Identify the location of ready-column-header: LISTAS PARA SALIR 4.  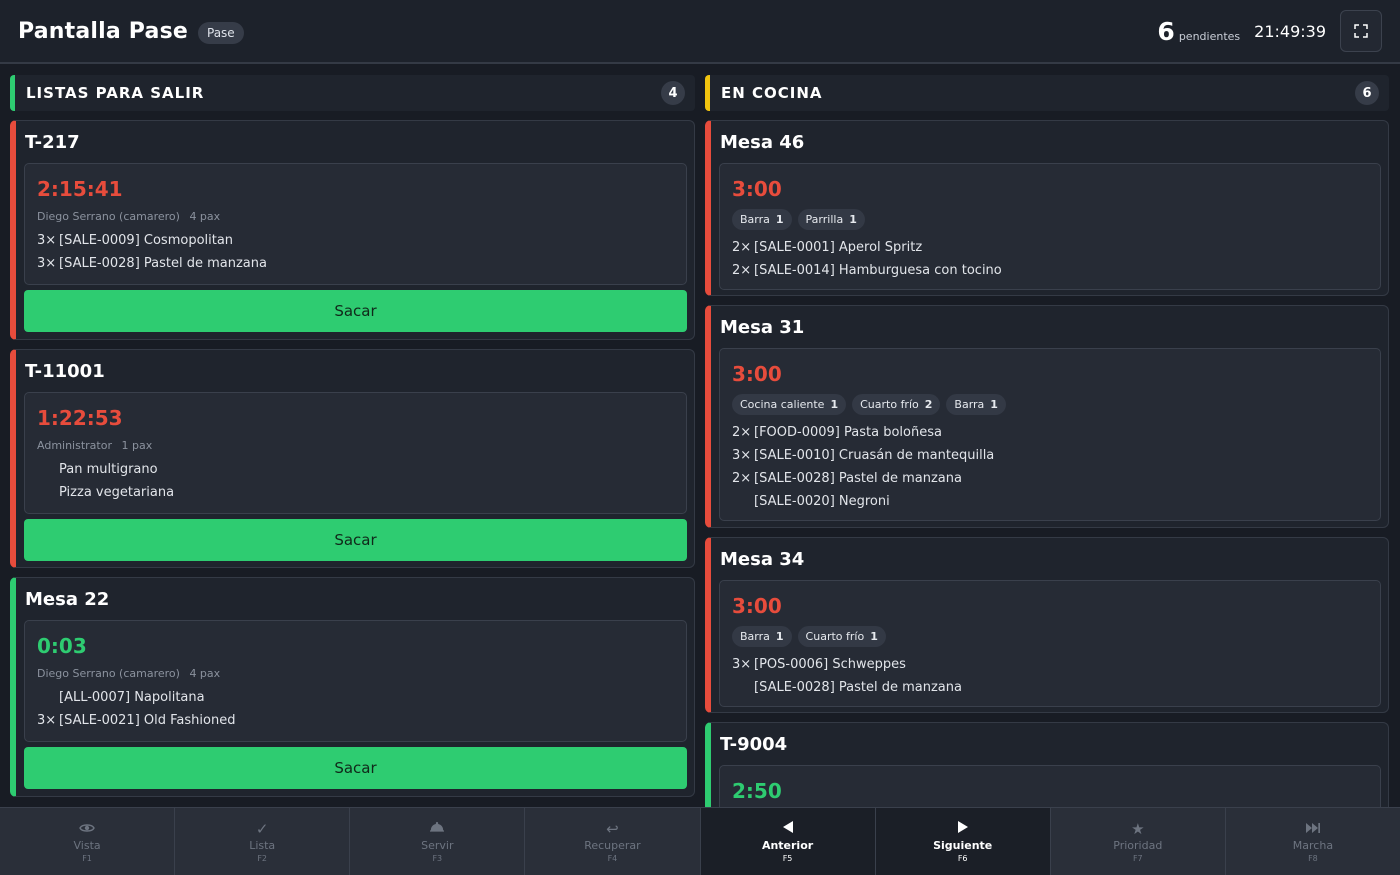
(352, 93).